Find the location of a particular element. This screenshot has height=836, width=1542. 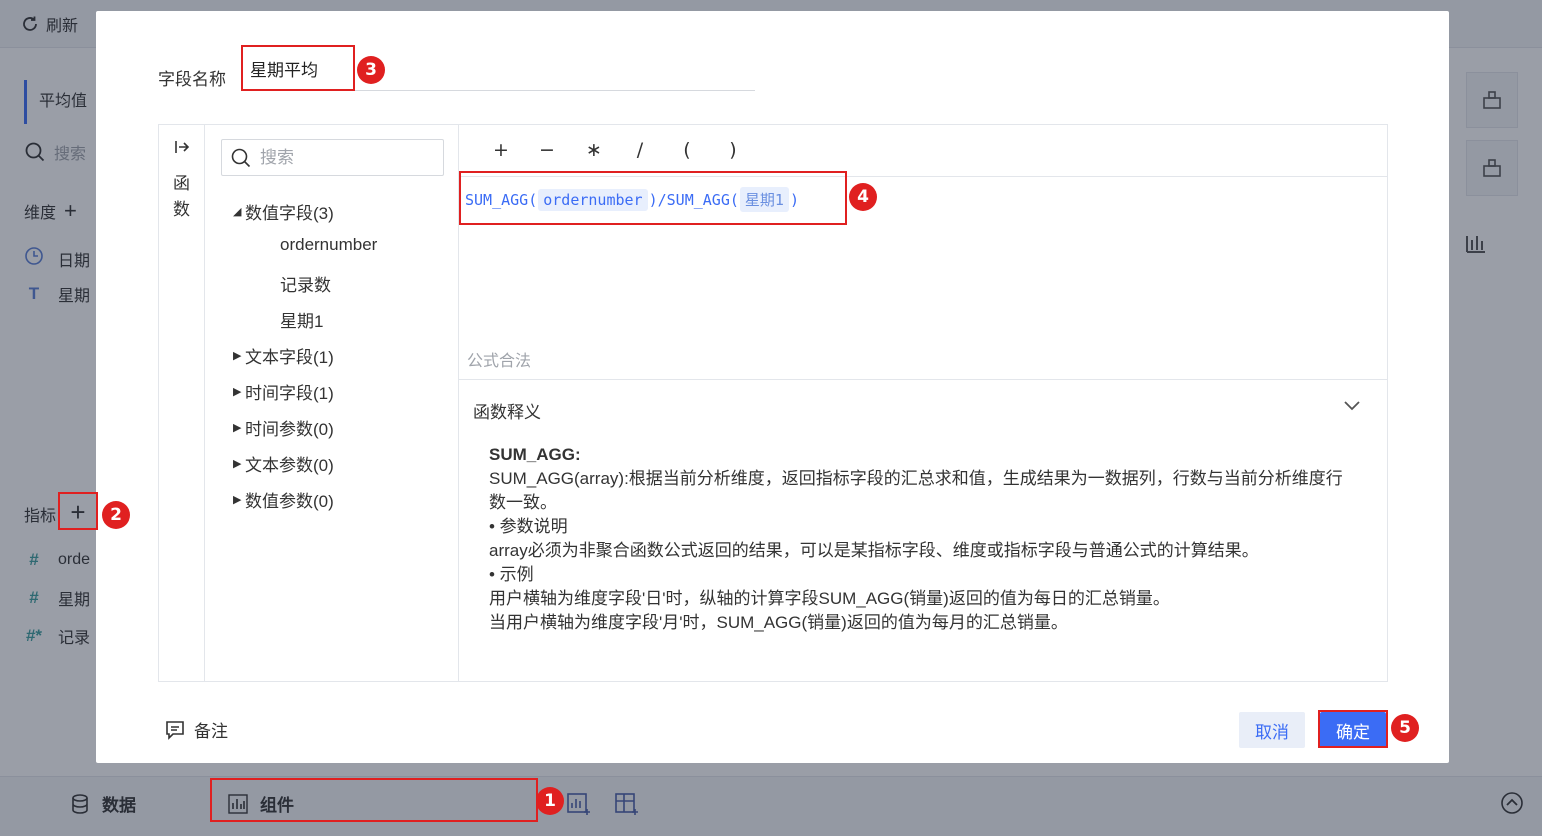

explain-example2: 当用户横轴为维度字段'月'时，SUM_AGG(销量)返回的值为每月的汇总销量。 is located at coordinates (778, 622).